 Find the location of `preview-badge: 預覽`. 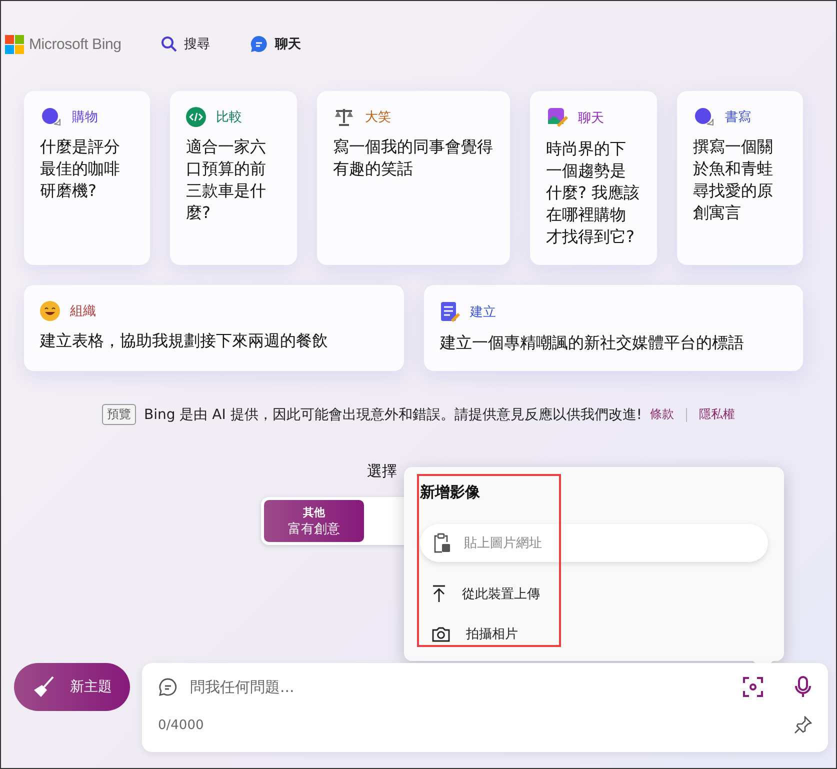

preview-badge: 預覽 is located at coordinates (119, 414).